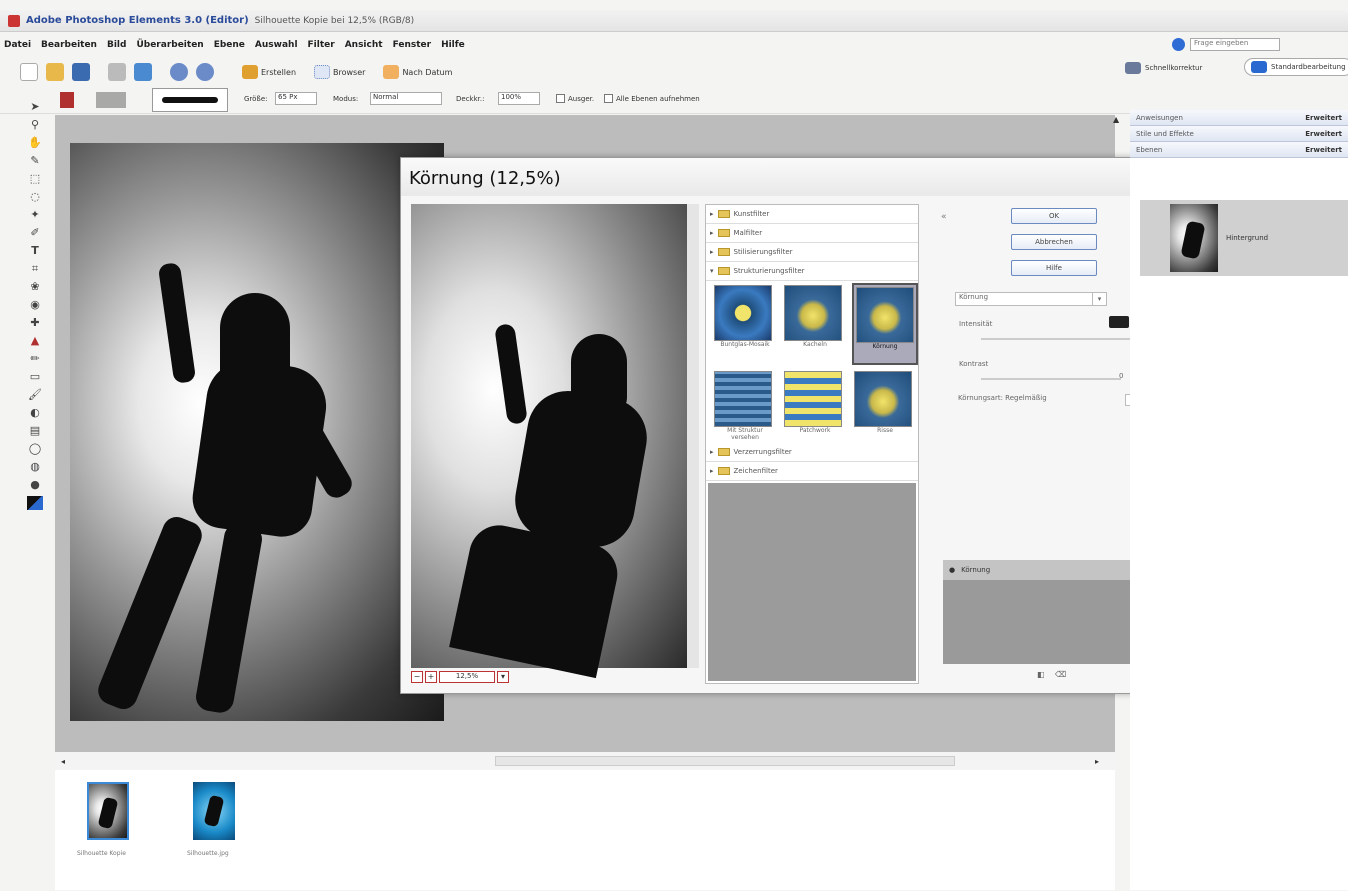 This screenshot has height=891, width=1348. What do you see at coordinates (431, 677) in the screenshot?
I see `zoom-in-button: +` at bounding box center [431, 677].